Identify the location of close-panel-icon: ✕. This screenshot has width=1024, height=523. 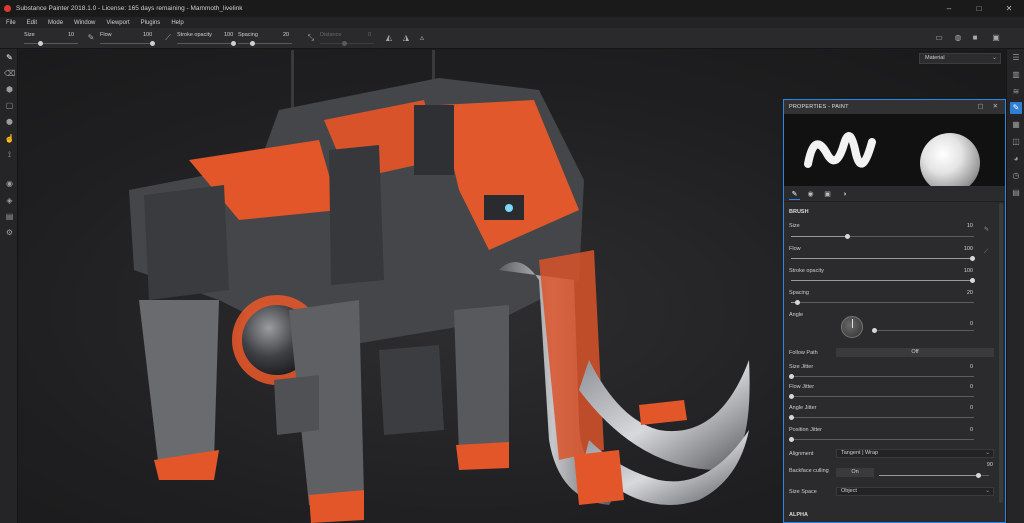
(995, 106).